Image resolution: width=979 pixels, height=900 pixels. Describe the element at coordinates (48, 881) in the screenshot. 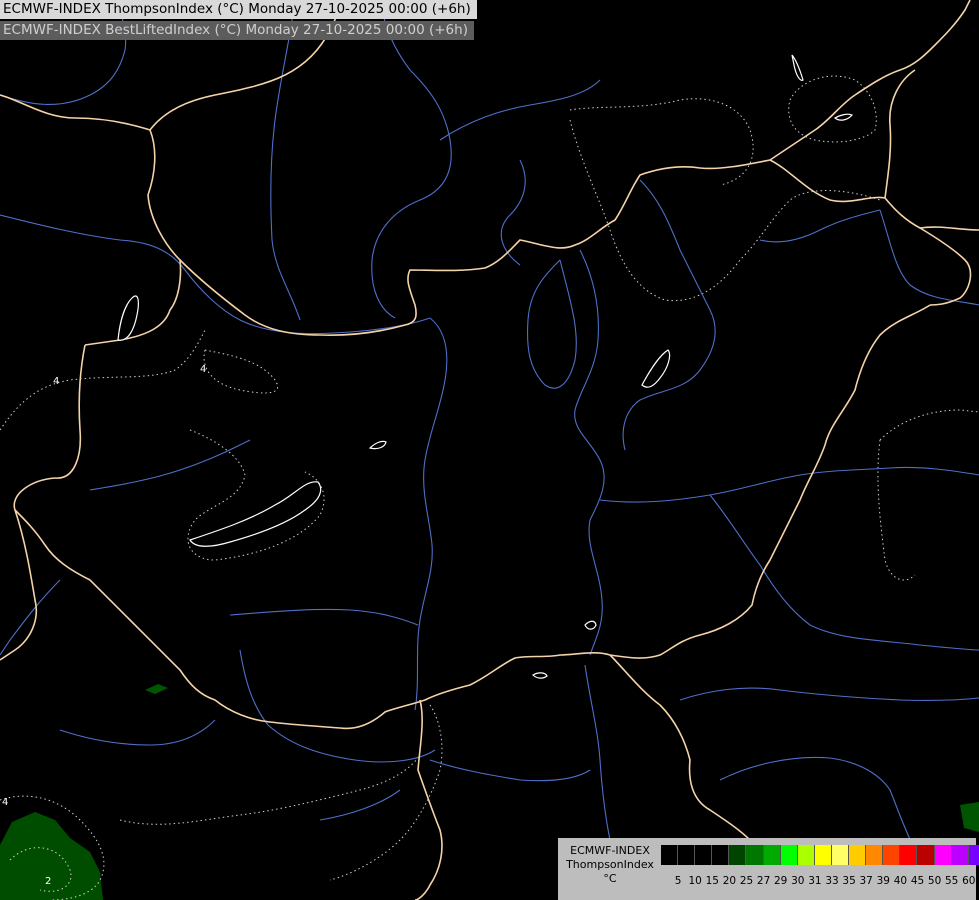

I see `contour-label-southwest-inner: 2` at that location.